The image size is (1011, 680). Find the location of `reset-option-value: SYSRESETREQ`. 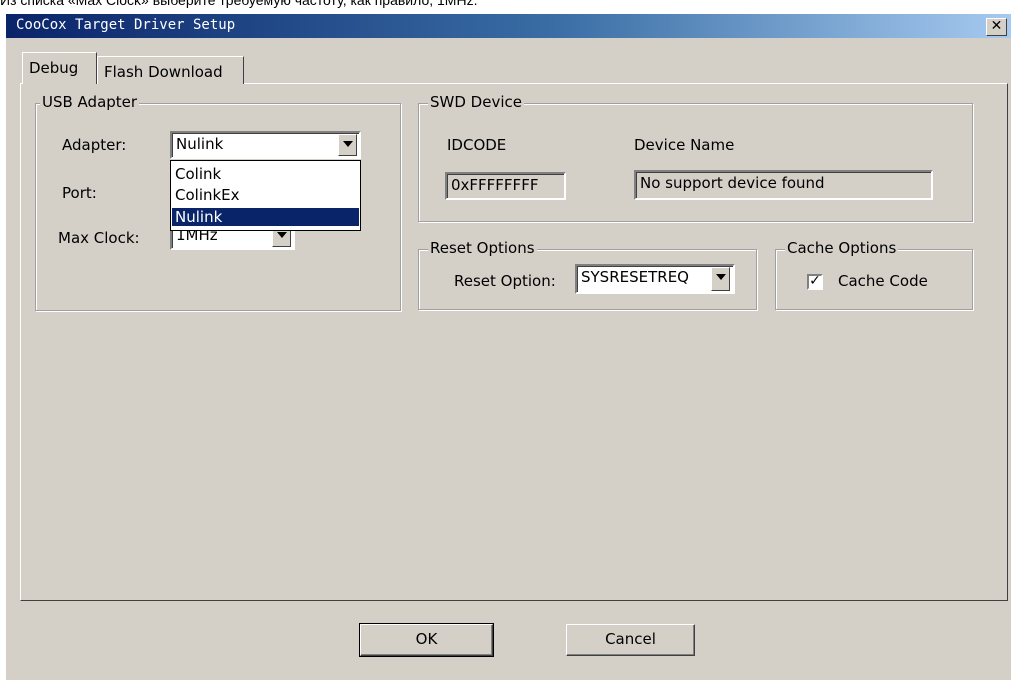

reset-option-value: SYSRESETREQ is located at coordinates (635, 277).